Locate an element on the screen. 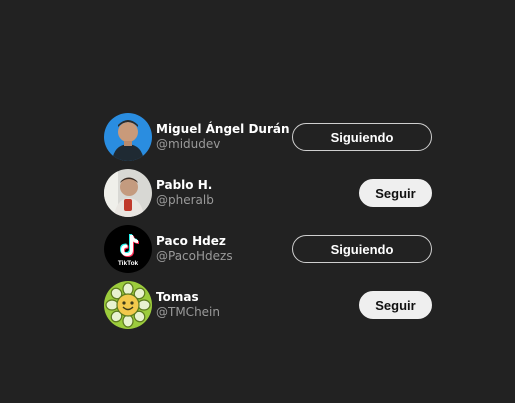  user-card-pheralb: Pablo H. @pheralb Seguir is located at coordinates (268, 193).